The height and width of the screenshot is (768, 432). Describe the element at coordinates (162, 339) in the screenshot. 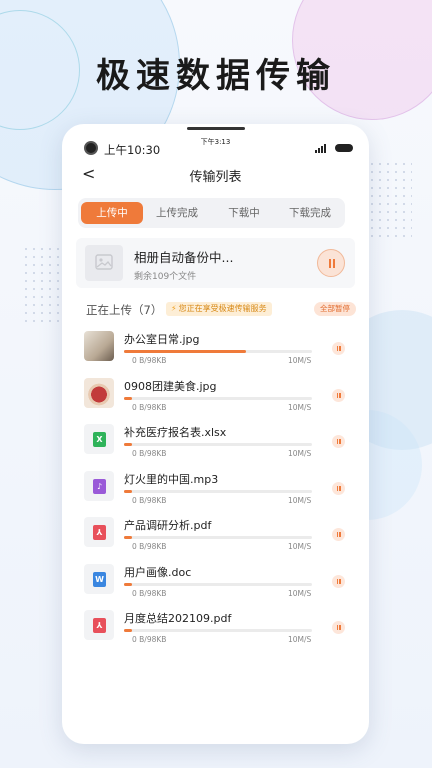

I see `file-name: 办公室日常.jpg` at that location.